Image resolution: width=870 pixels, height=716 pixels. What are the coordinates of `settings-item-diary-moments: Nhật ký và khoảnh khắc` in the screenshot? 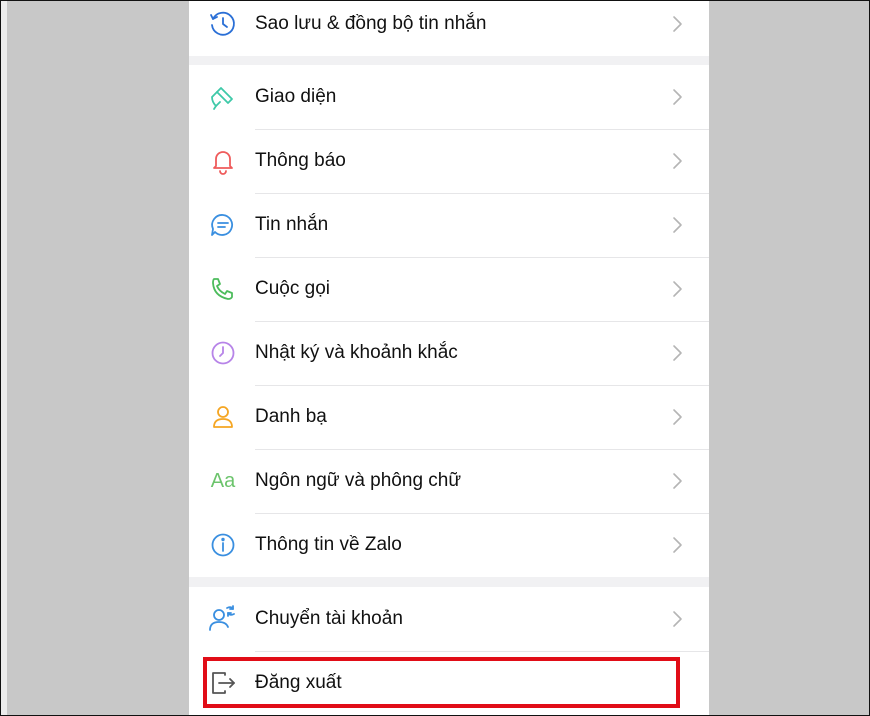 It's located at (449, 353).